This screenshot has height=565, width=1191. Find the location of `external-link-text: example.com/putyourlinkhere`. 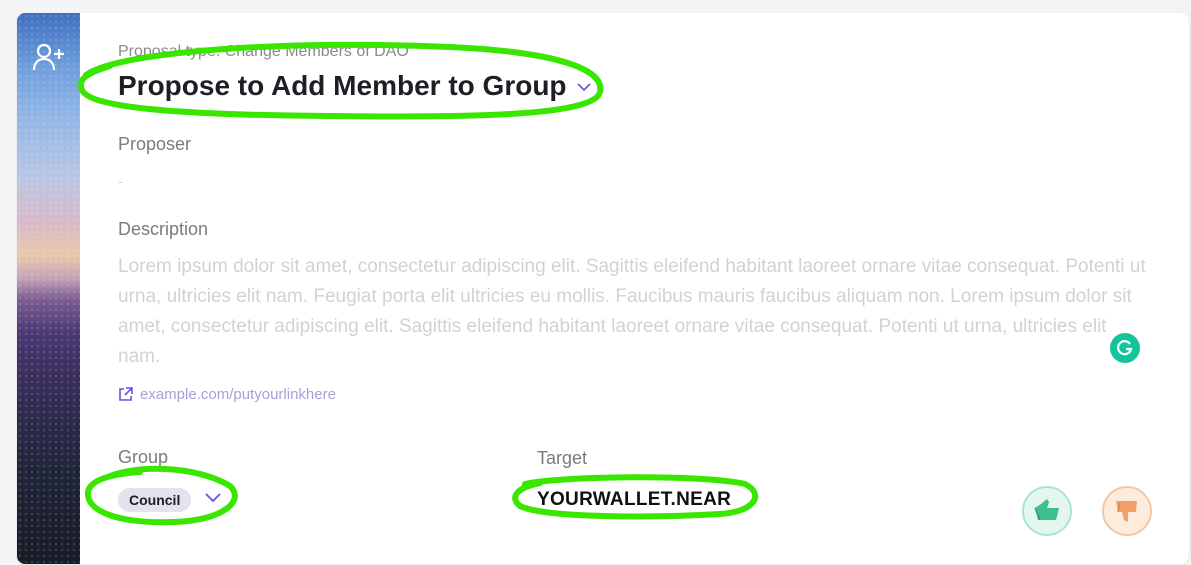

external-link-text: example.com/putyourlinkhere is located at coordinates (238, 394).